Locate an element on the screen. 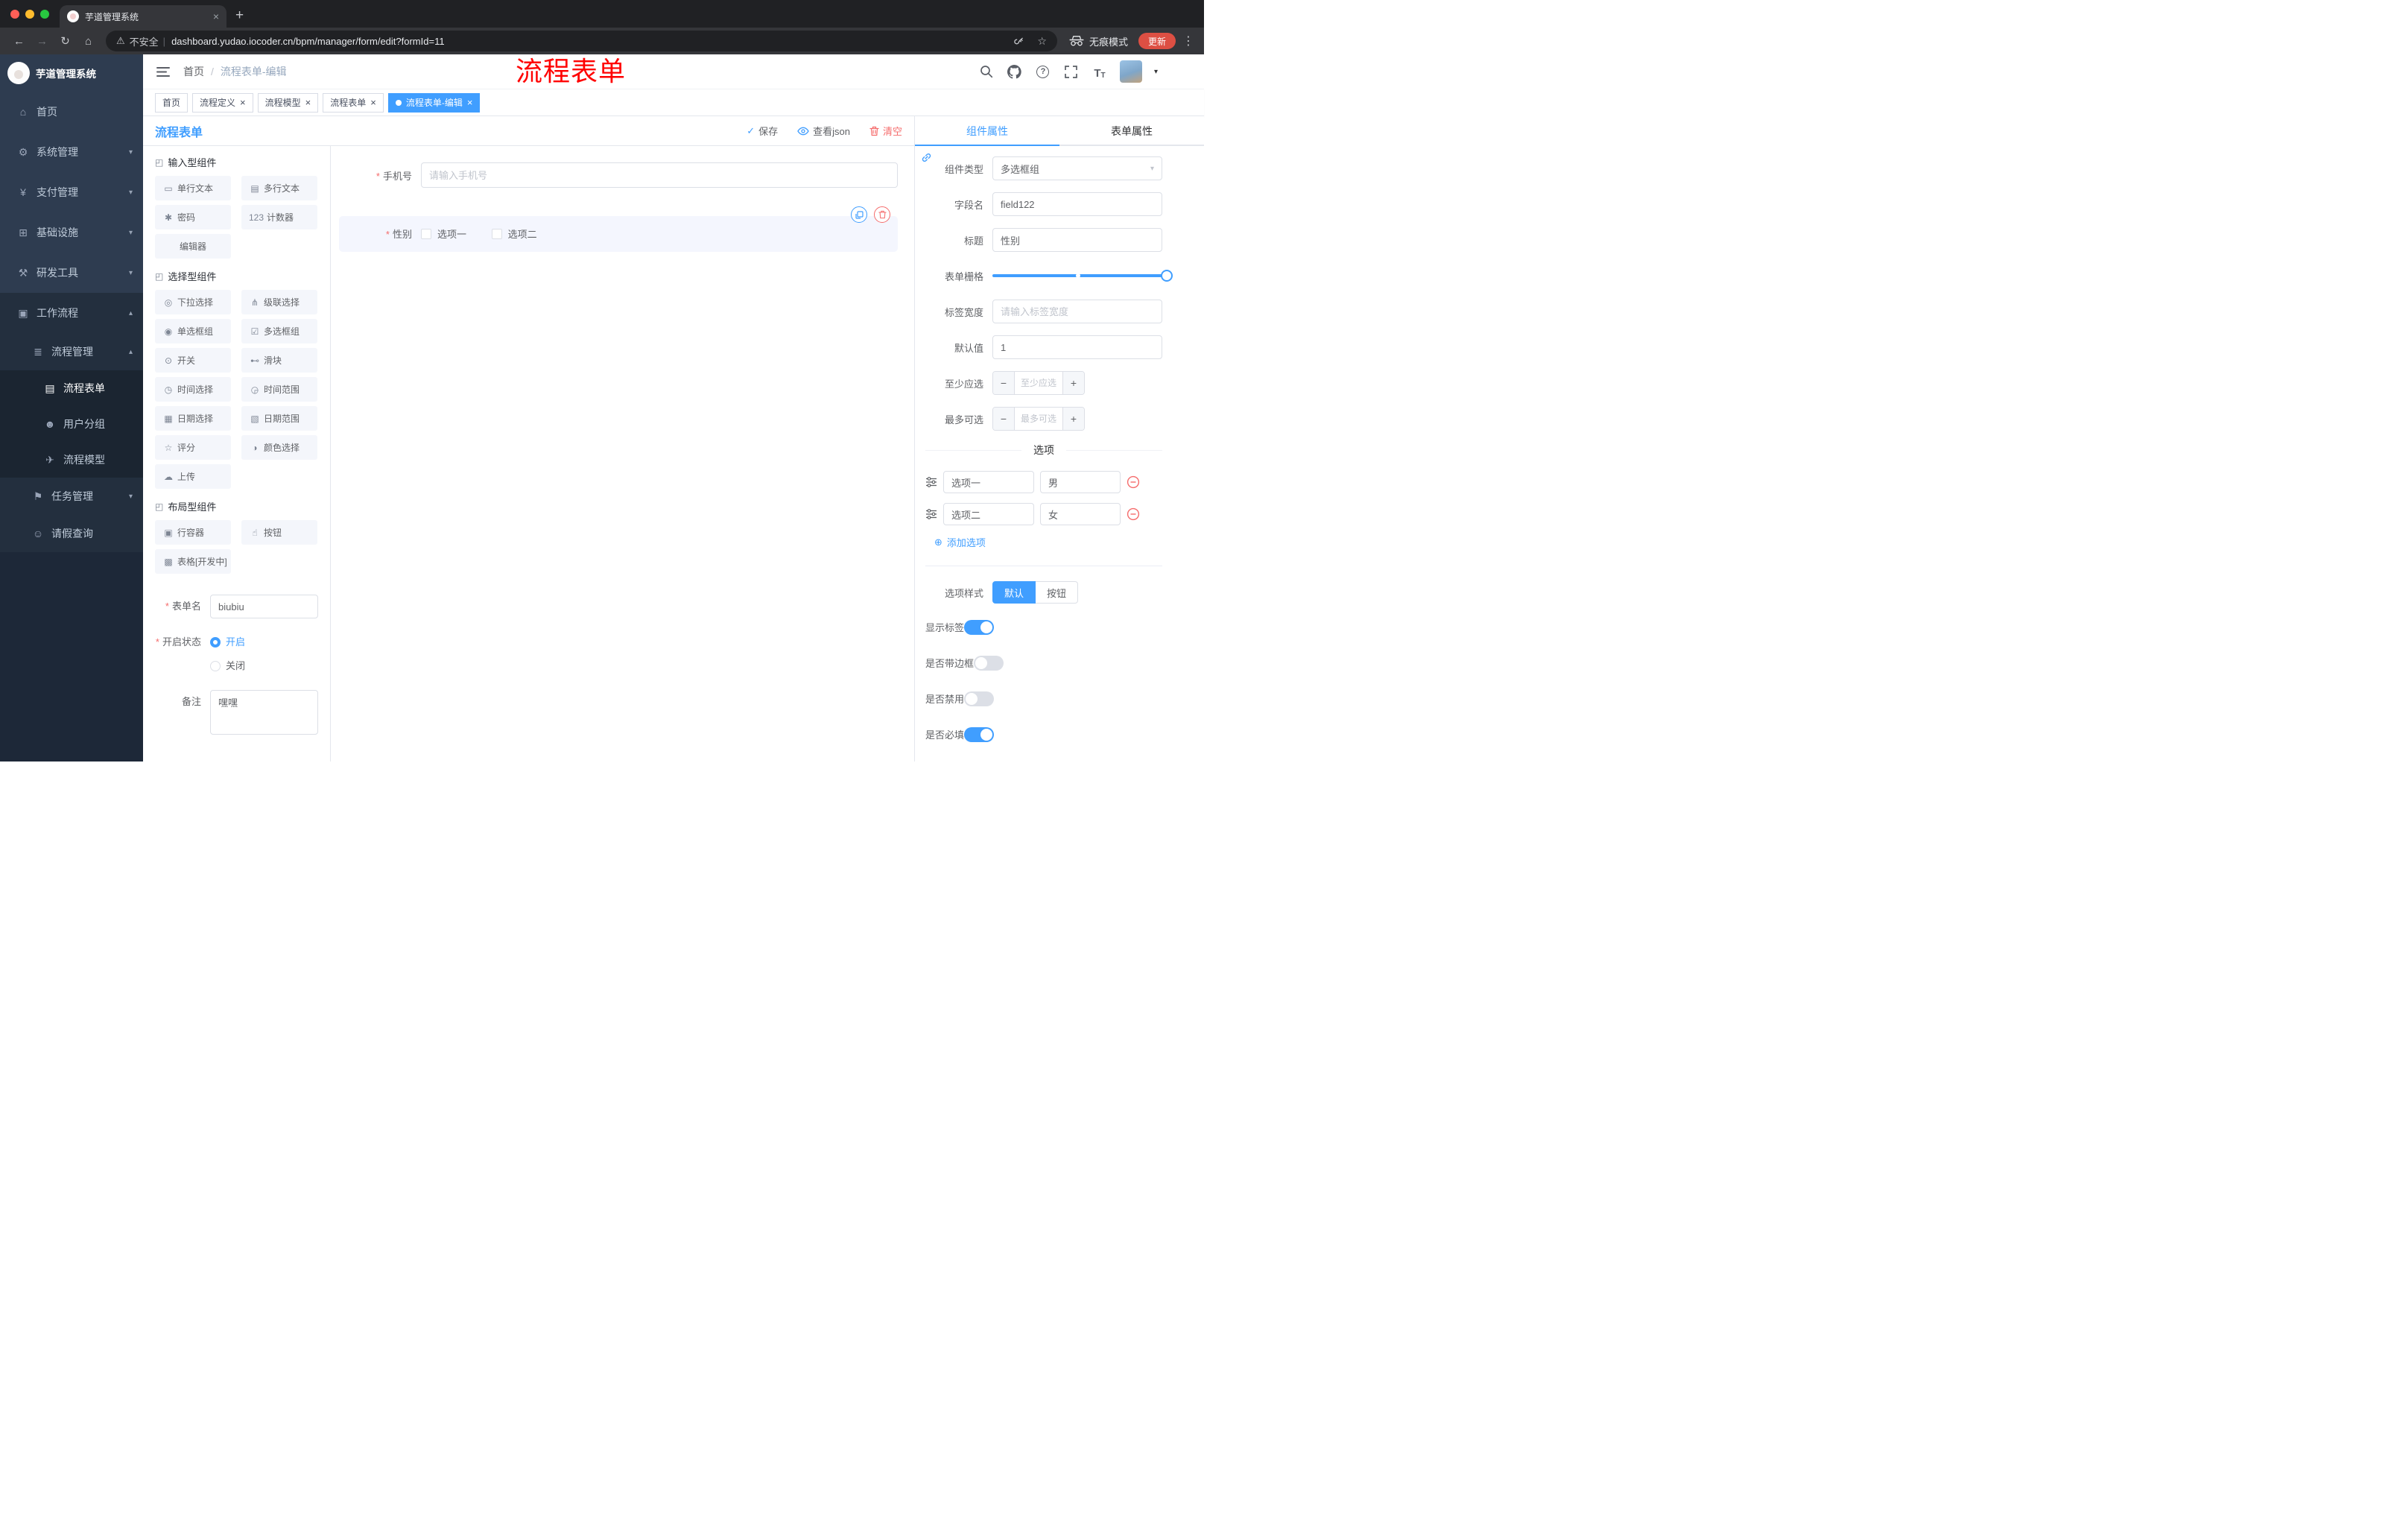 Image resolution: width=2408 pixels, height=1523 pixels. sidebar-item: ☻ 用户分组 is located at coordinates (71, 424).